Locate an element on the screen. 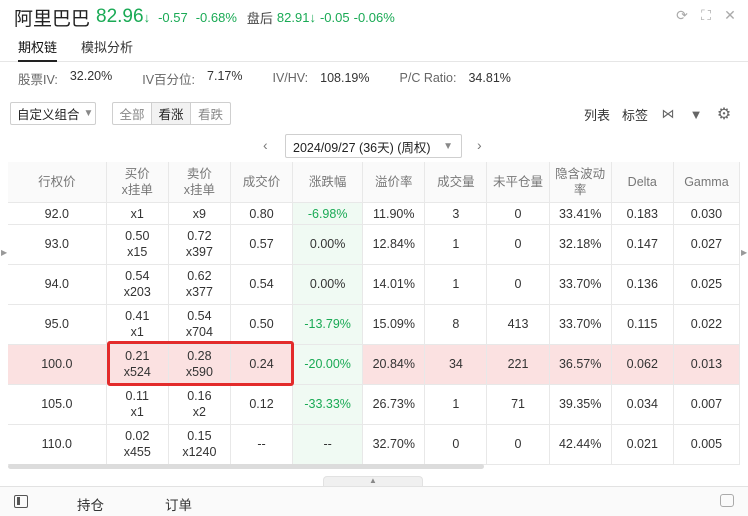 Image resolution: width=748 pixels, height=516 pixels. iv-cell: 36.57% is located at coordinates (580, 364).